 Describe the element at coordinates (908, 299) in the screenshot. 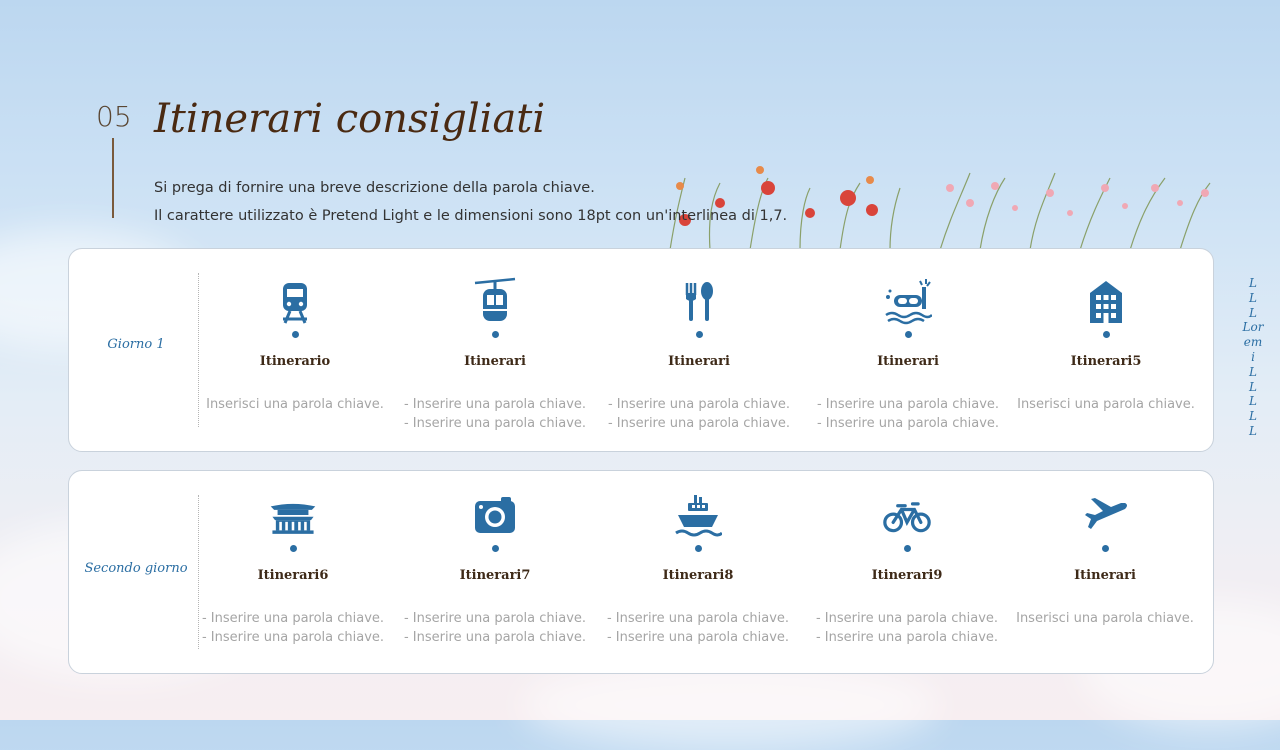

I see `snorkel-icon` at that location.